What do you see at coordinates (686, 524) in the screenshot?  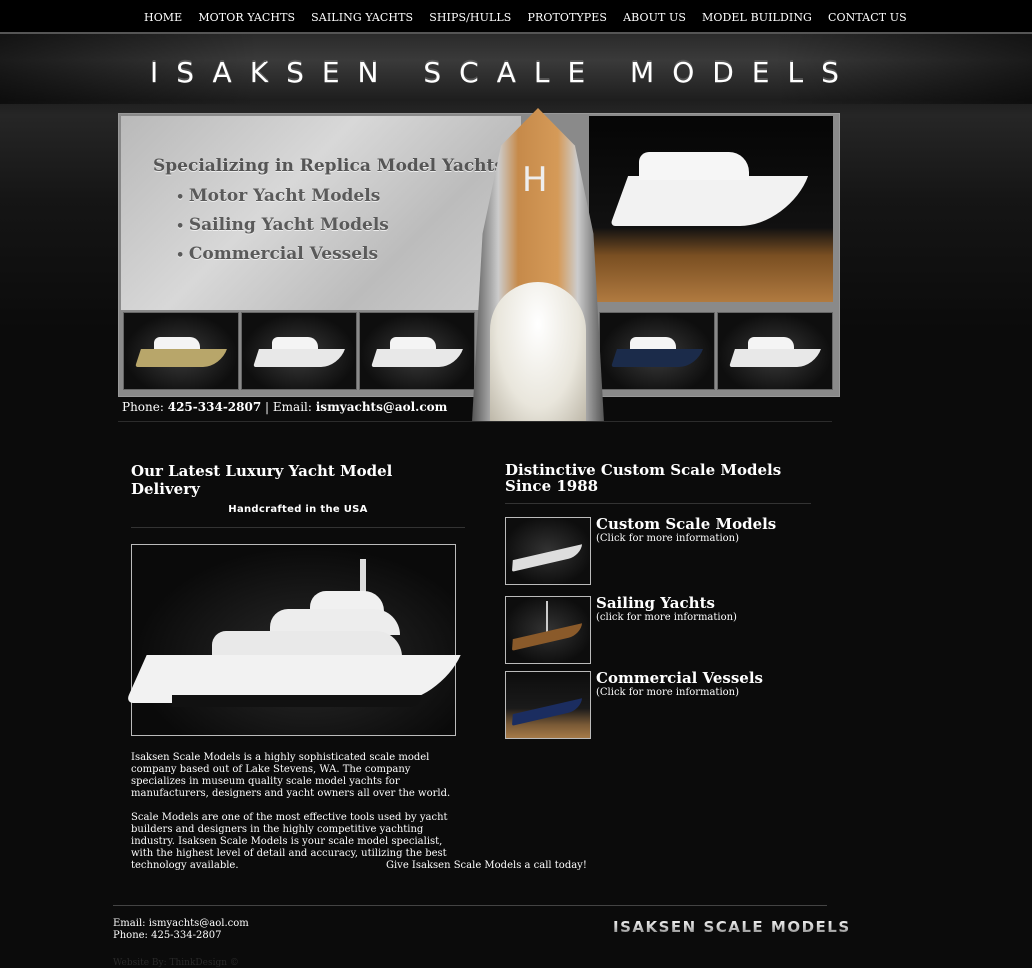 I see `category-title: Custom Scale Models` at bounding box center [686, 524].